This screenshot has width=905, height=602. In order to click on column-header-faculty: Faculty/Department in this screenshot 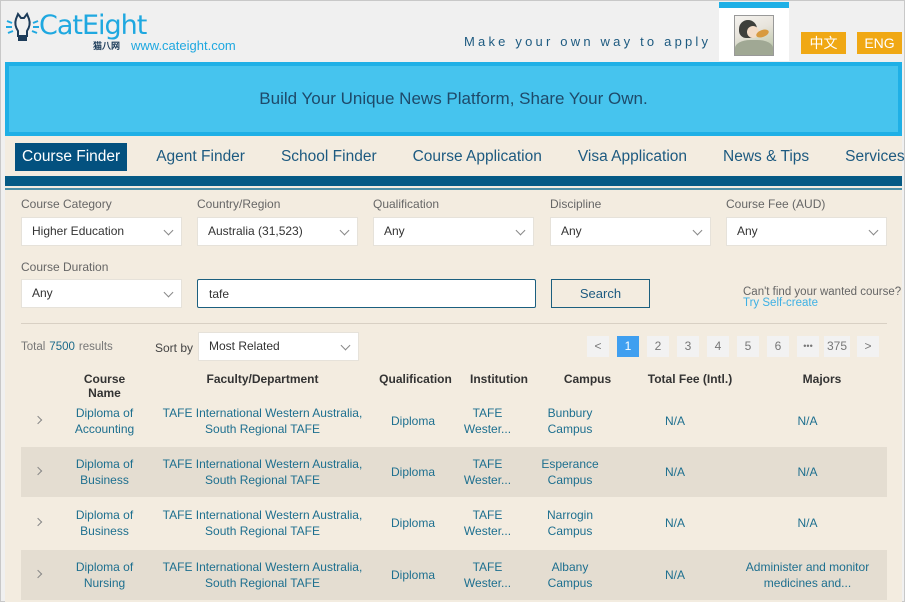, I will do `click(262, 379)`.